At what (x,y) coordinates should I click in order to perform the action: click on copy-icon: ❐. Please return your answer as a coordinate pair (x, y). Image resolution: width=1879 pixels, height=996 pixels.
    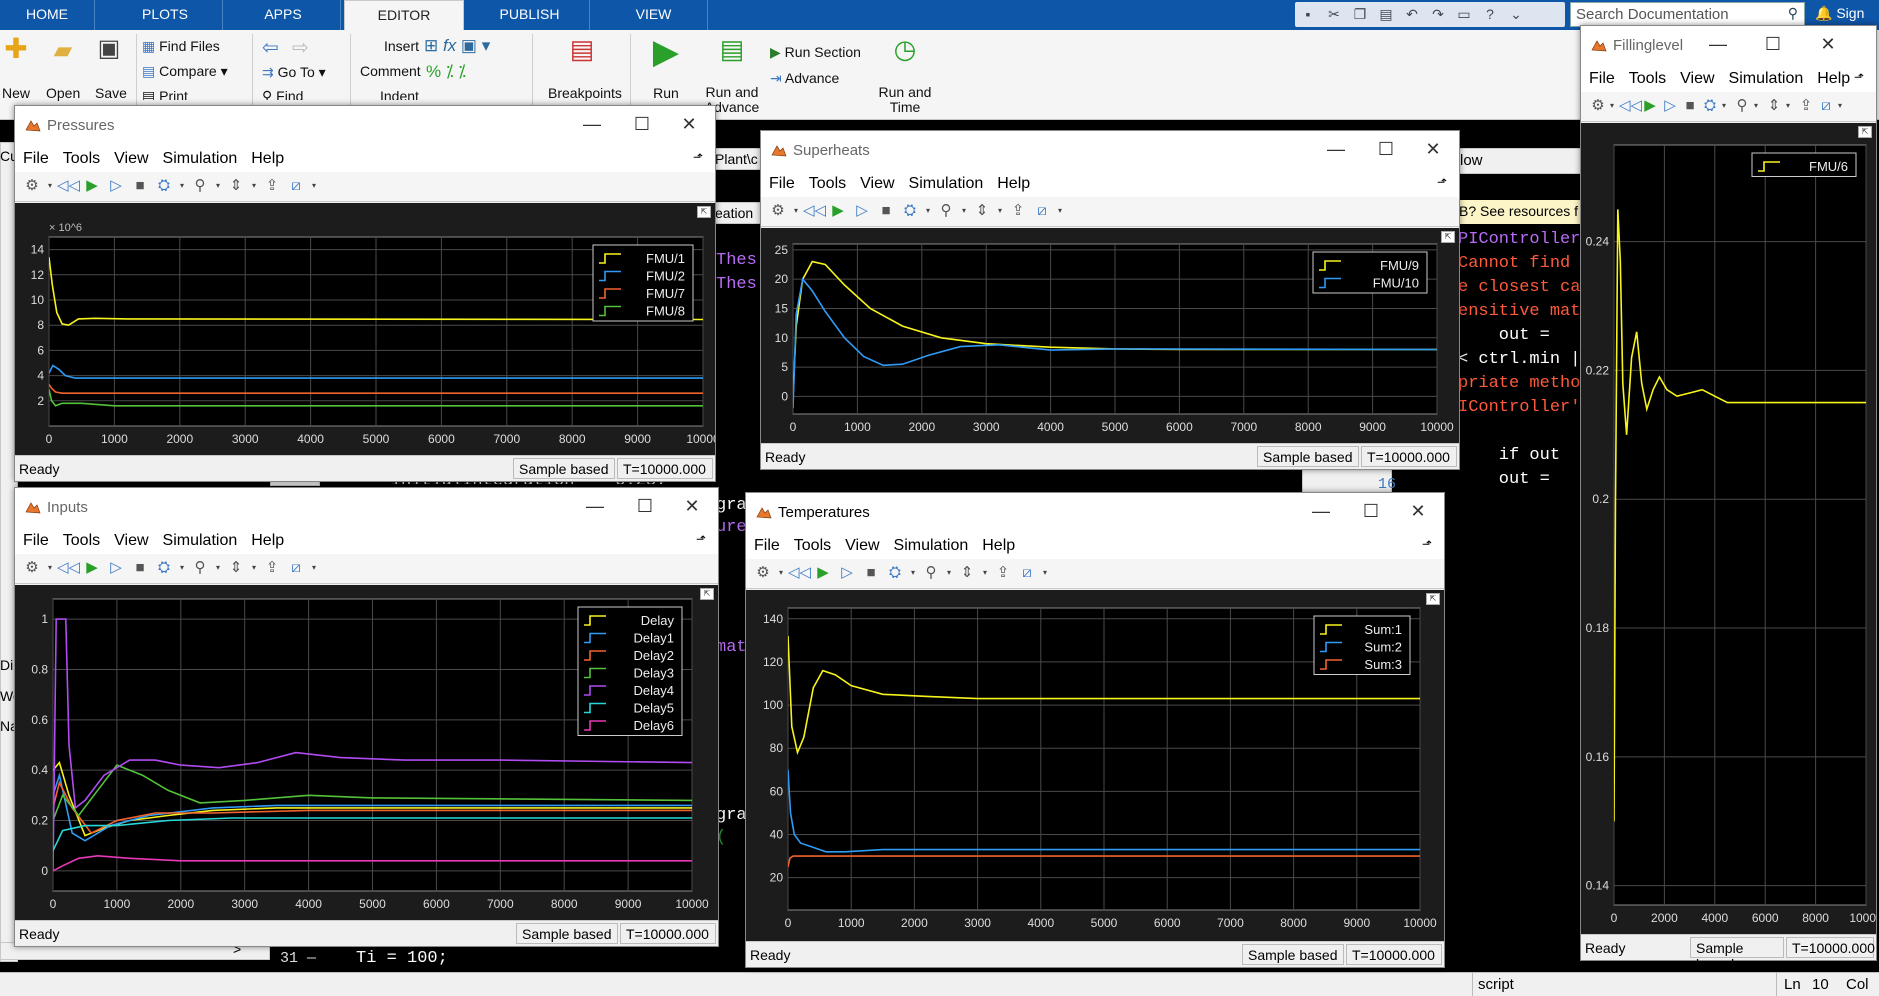
    Looking at the image, I should click on (1360, 14).